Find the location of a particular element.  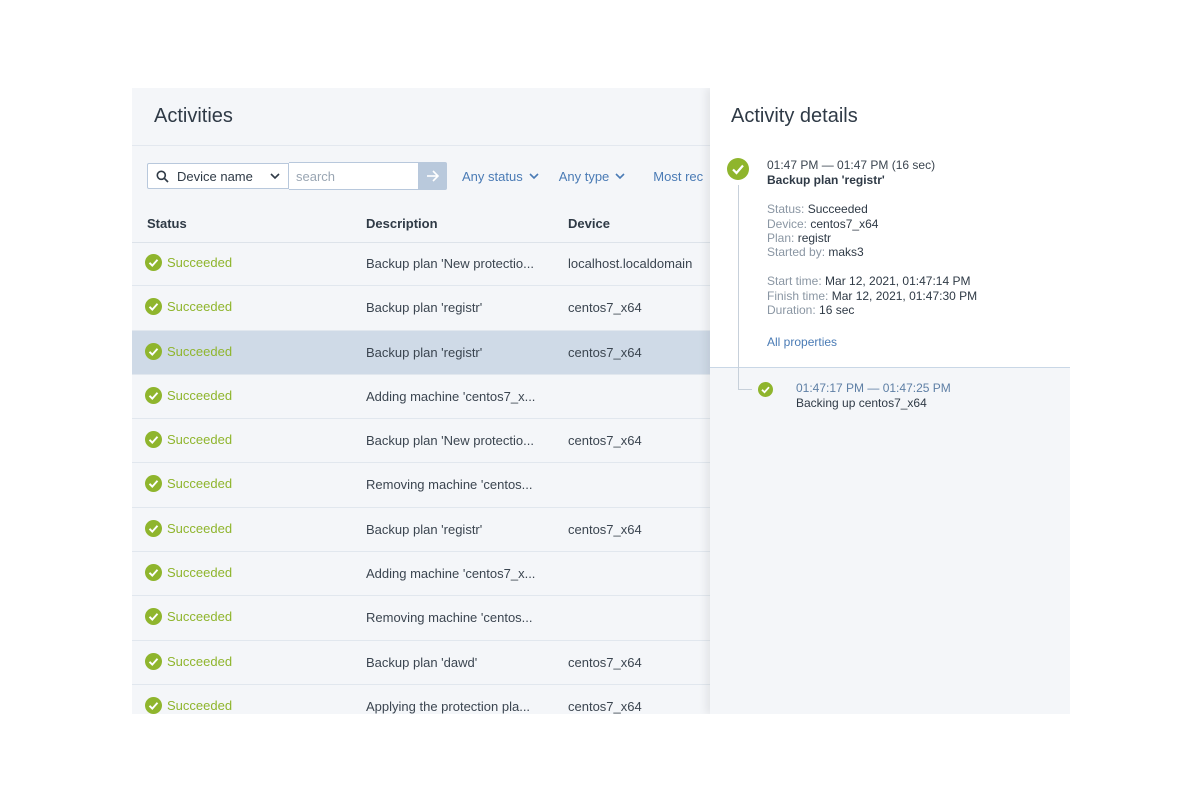

description-cell: Backup plan 'dawd' is located at coordinates (422, 662).